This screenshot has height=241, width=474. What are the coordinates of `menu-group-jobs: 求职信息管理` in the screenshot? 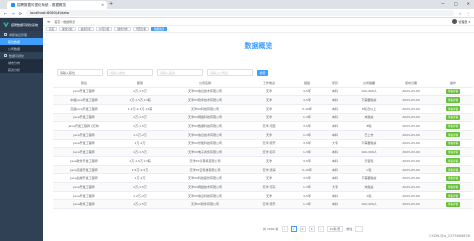 It's located at (21, 34).